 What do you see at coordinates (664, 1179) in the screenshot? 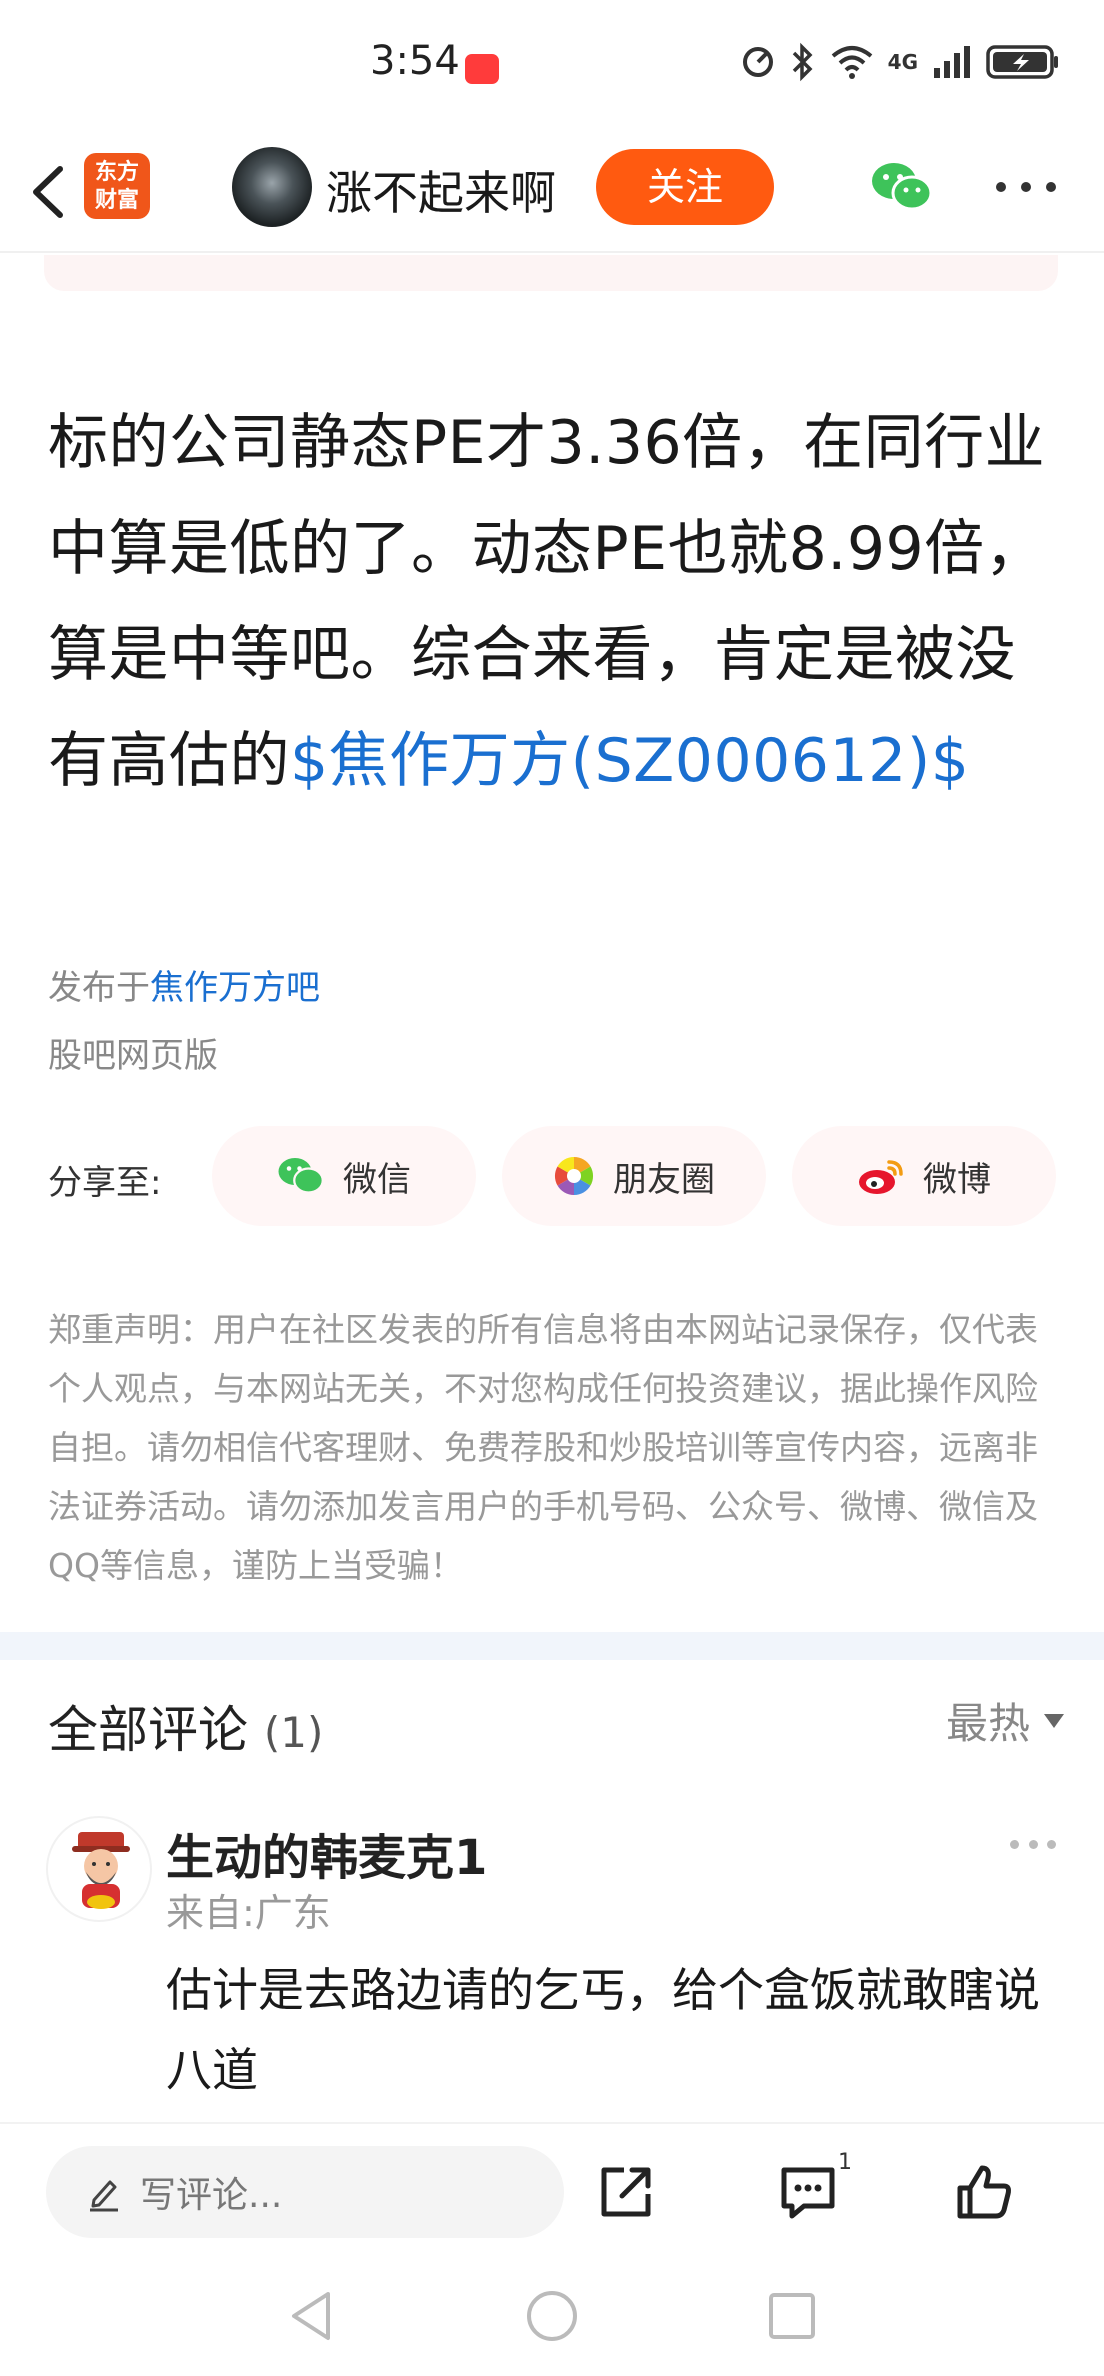
I see `share-moments-label: 朋友圈` at bounding box center [664, 1179].